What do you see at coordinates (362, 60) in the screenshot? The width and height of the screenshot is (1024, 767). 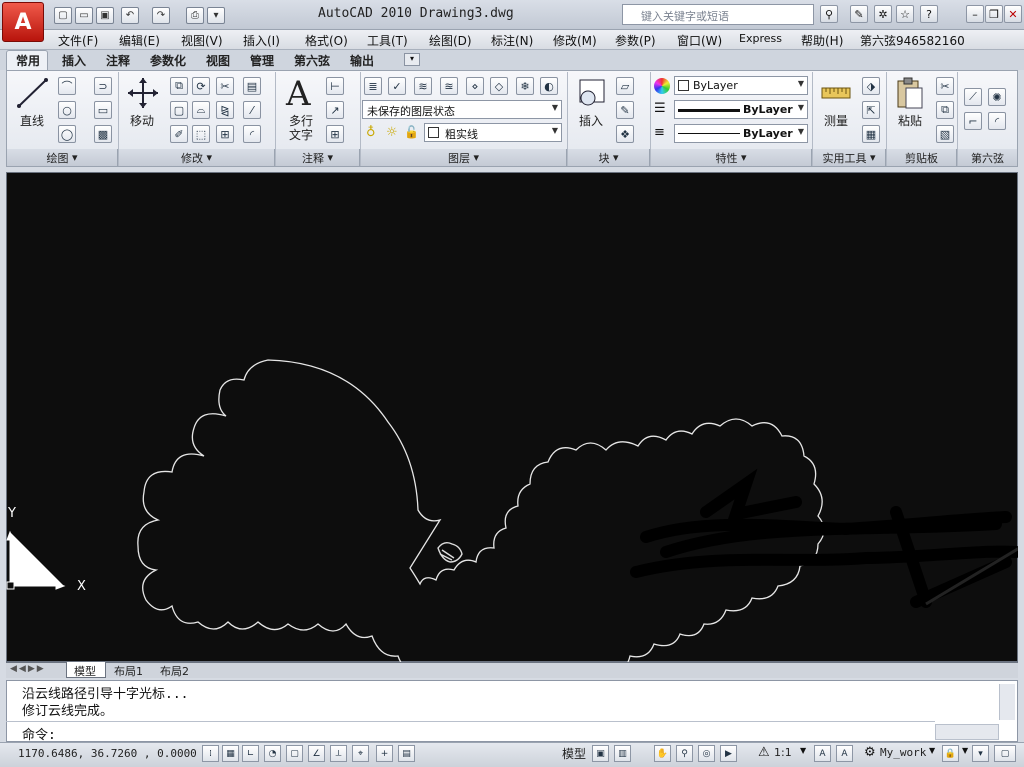 I see `tab-output: 输出` at bounding box center [362, 60].